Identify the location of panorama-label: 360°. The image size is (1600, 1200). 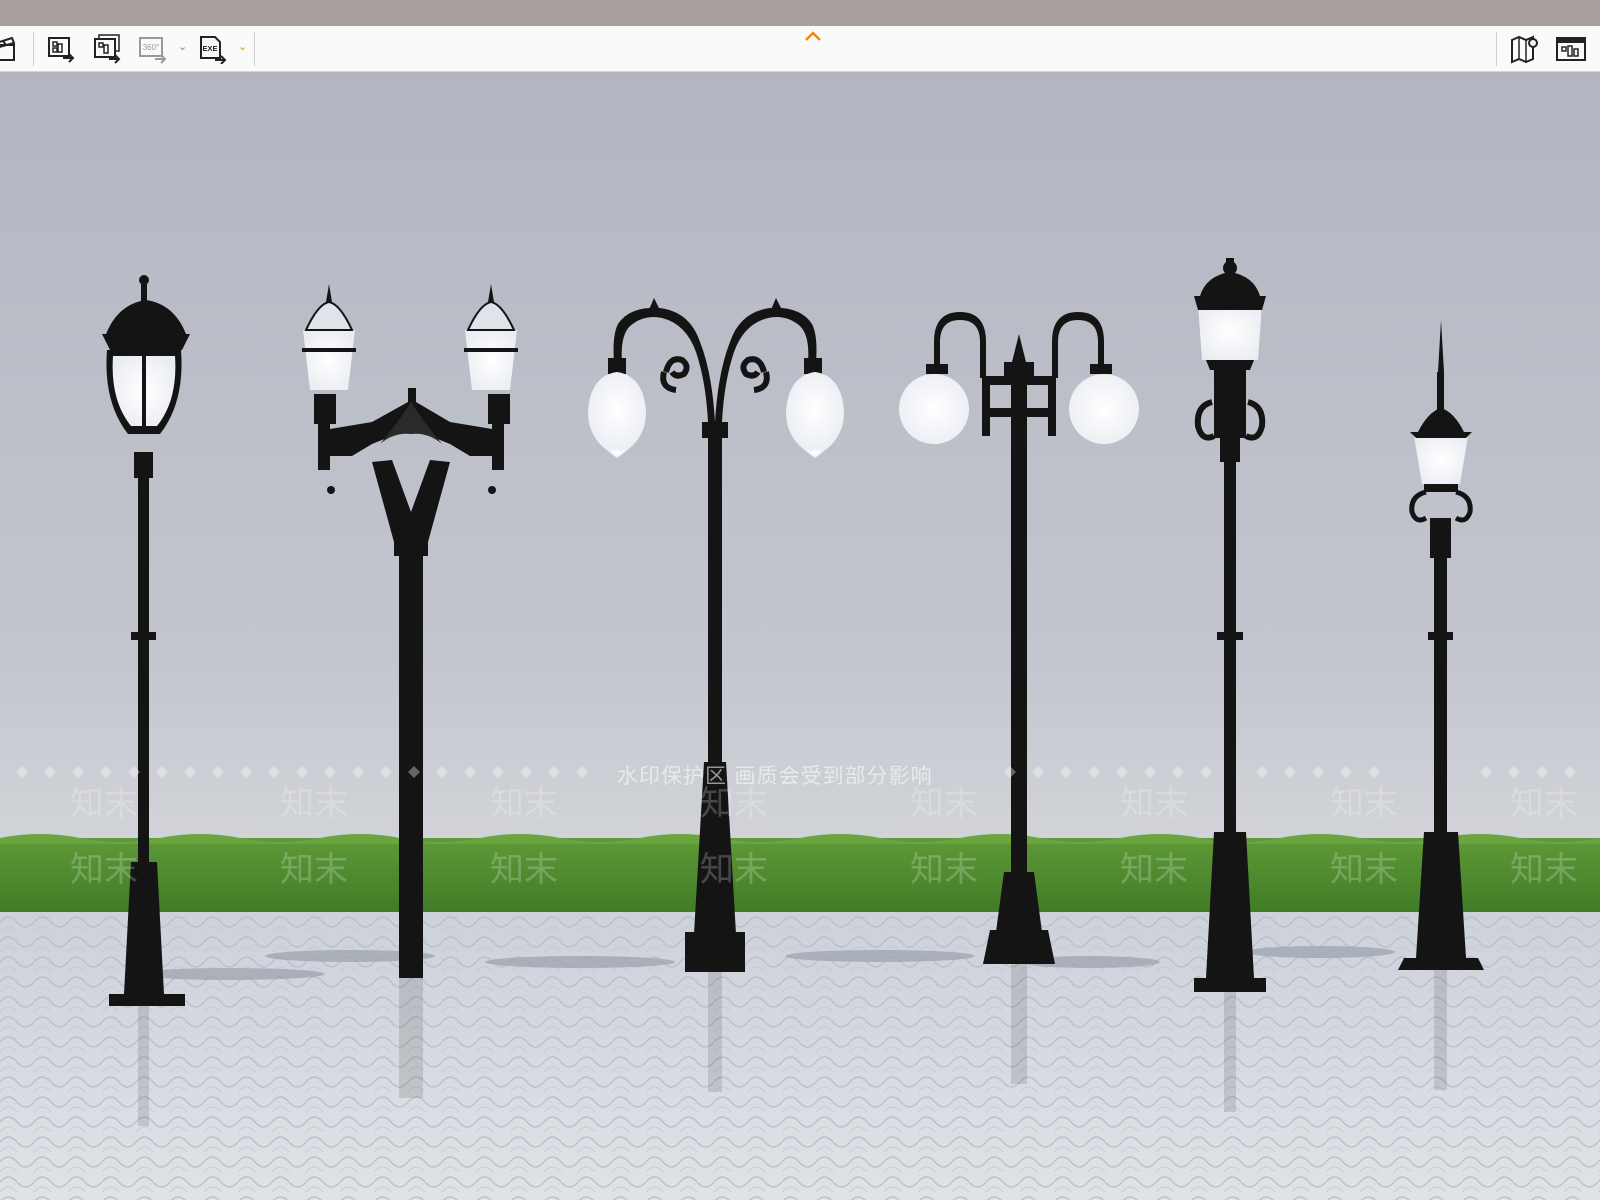
(151, 47).